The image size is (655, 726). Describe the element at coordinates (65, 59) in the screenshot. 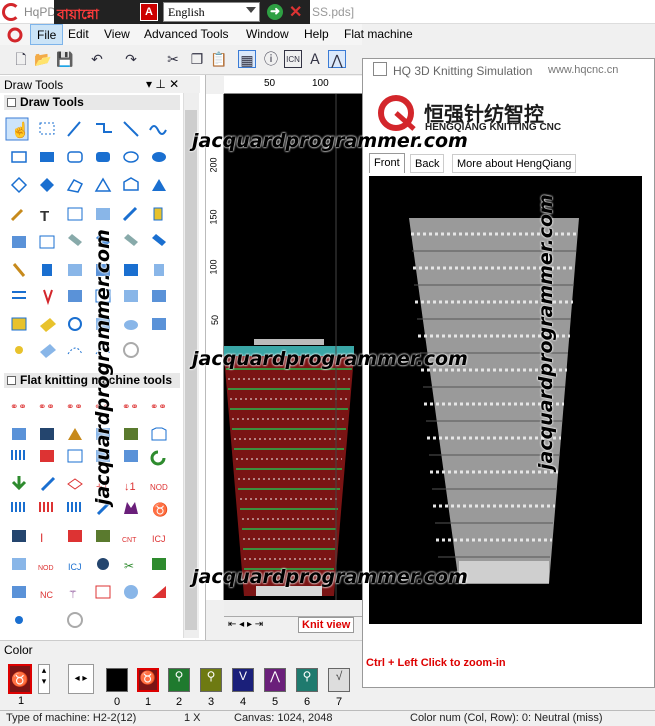

I see `save-icon: 💾` at that location.